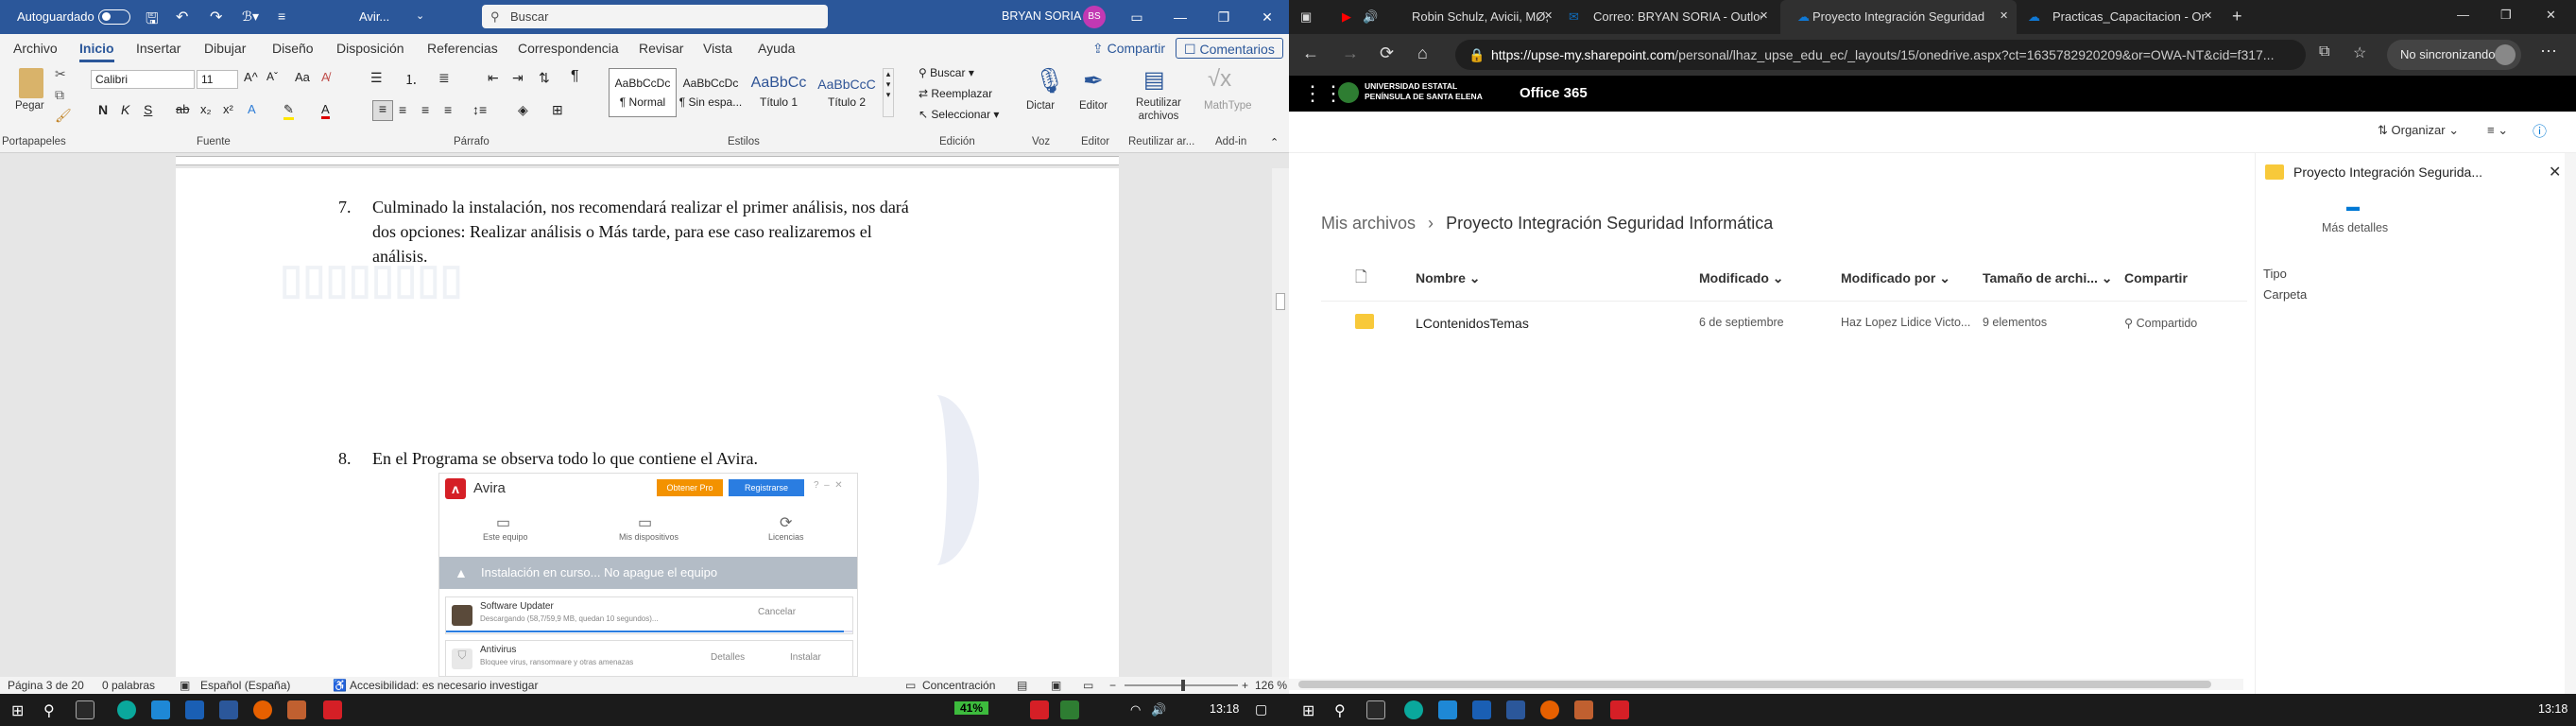 This screenshot has height=726, width=2576. I want to click on file-name: LContenidosTemas, so click(1472, 323).